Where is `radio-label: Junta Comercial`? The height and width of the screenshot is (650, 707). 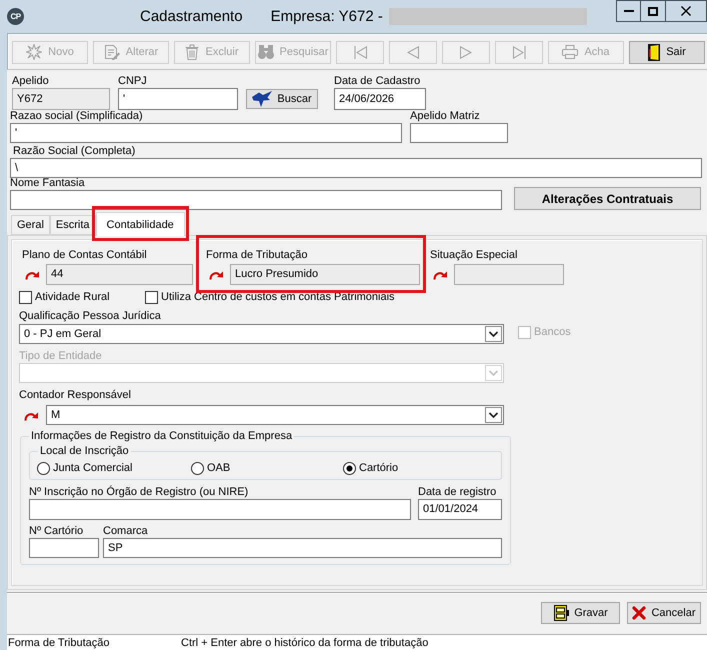 radio-label: Junta Comercial is located at coordinates (92, 468).